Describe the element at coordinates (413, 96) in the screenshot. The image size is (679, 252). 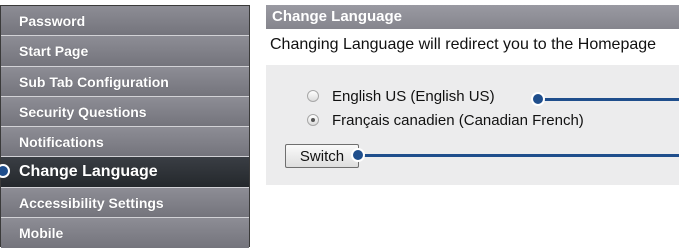
I see `language-option-label: English US (English US)` at that location.